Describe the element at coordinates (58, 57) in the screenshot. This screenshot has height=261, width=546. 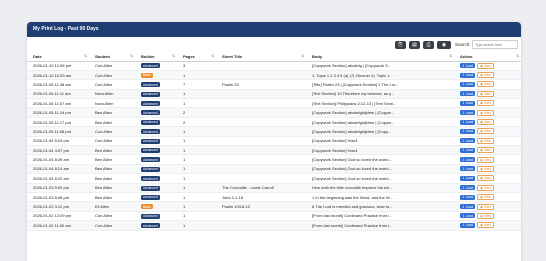
I see `column-header-date: Date ⇅` at that location.